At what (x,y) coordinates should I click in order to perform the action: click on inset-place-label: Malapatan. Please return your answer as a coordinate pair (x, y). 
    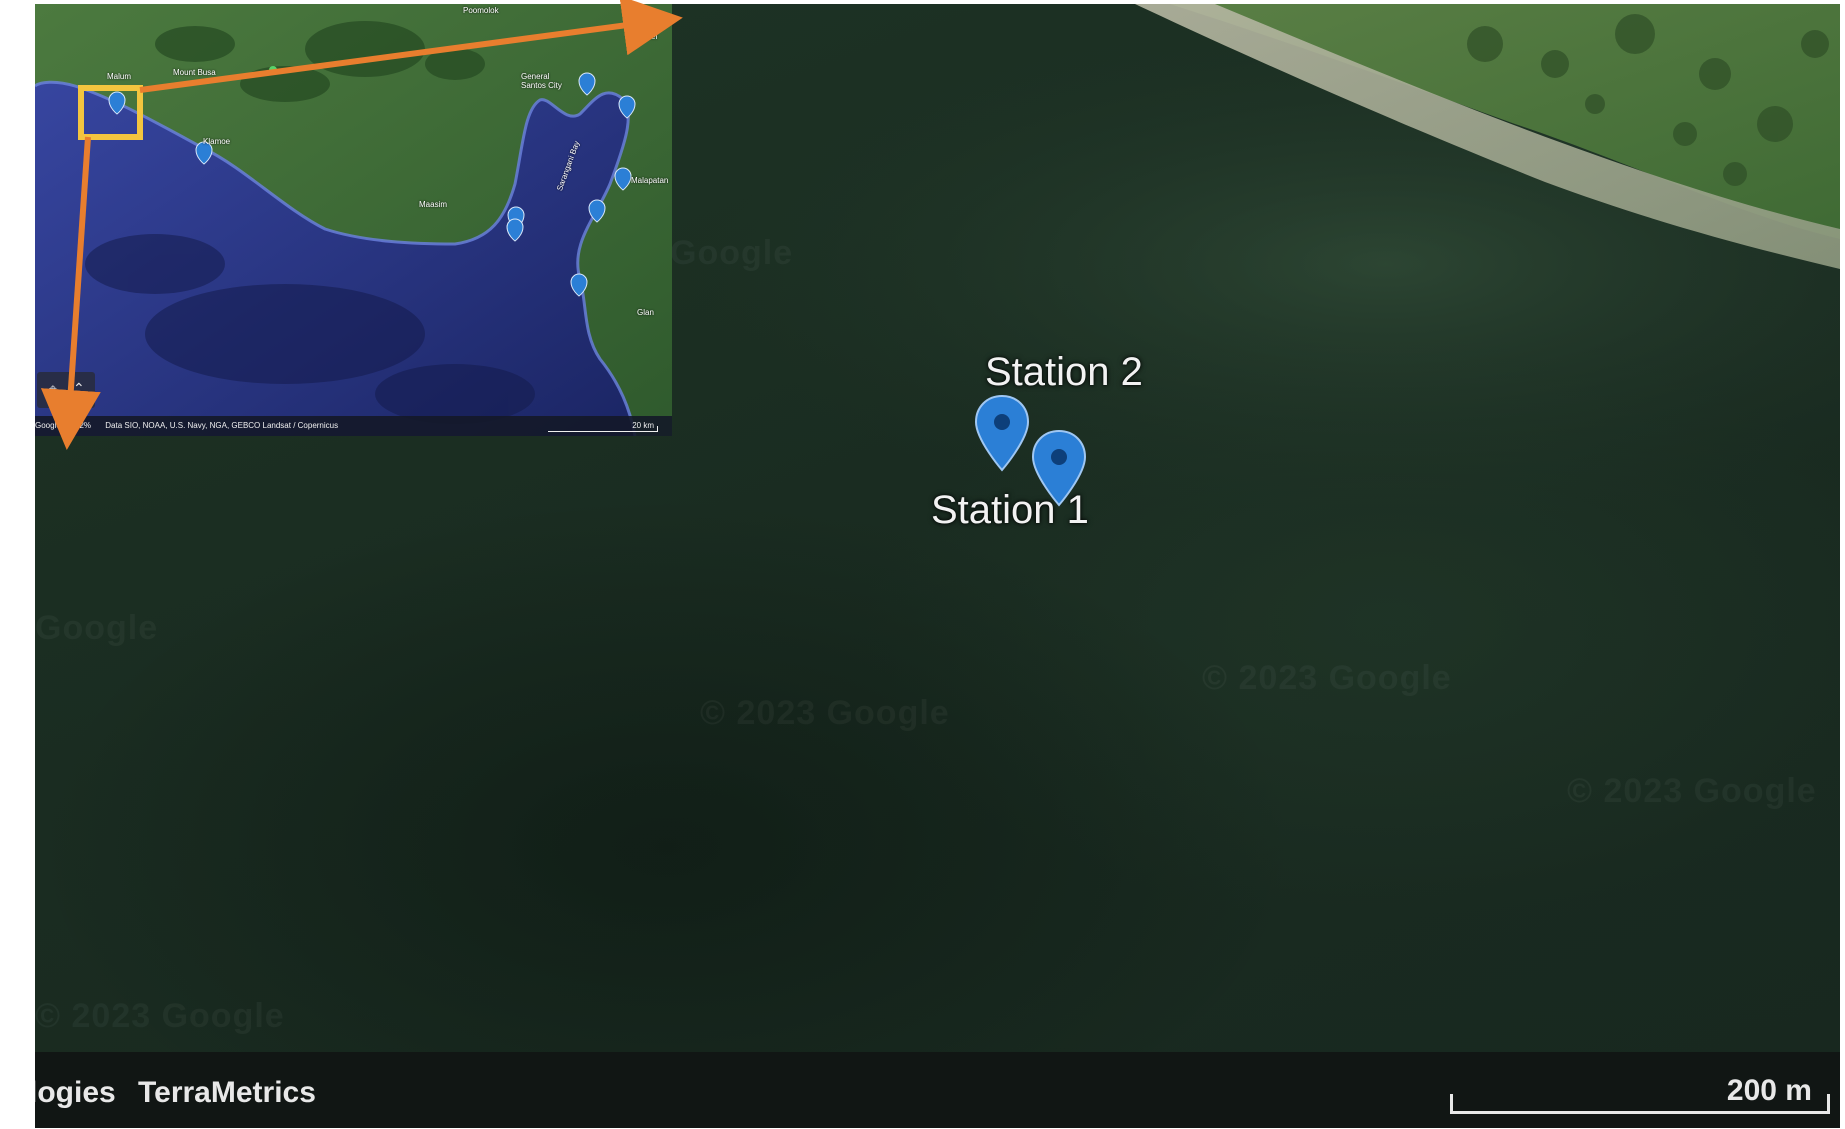
    Looking at the image, I should click on (650, 180).